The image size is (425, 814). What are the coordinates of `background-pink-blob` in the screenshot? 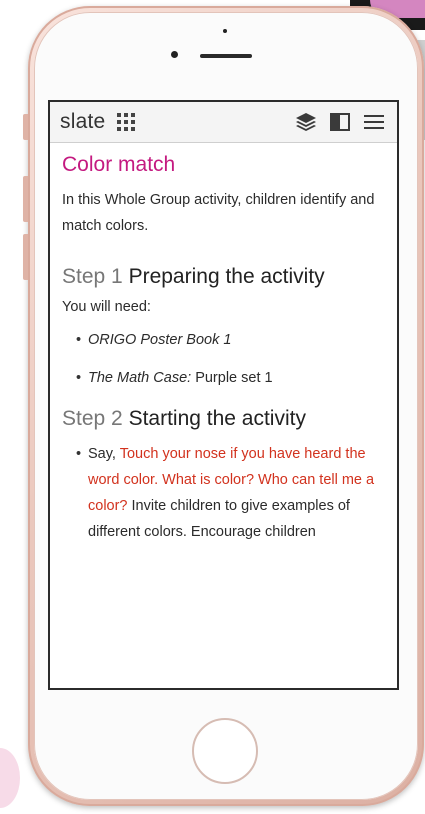 It's located at (10, 778).